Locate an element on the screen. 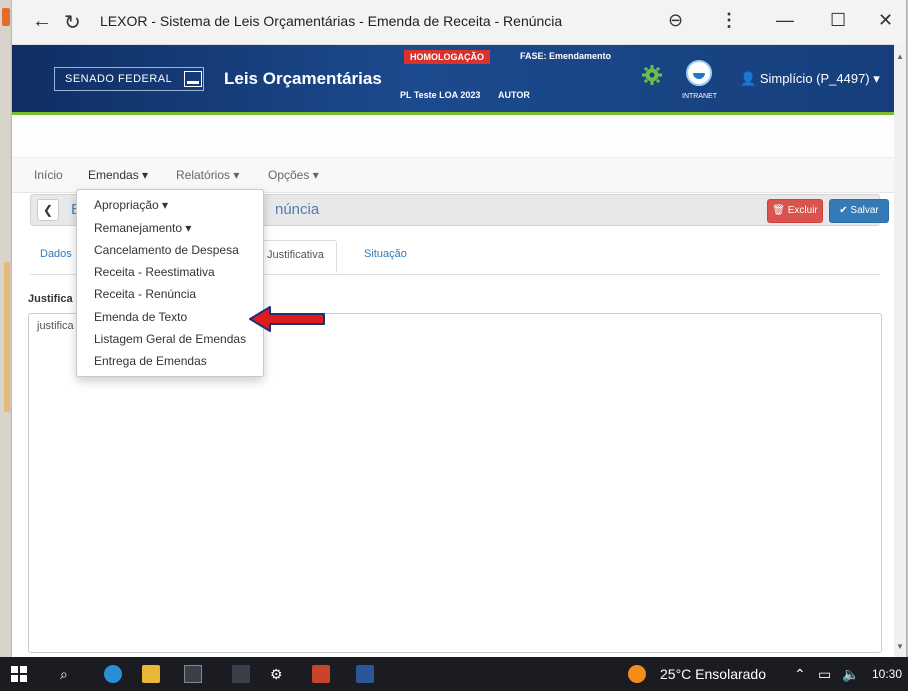  powerpoint-icon is located at coordinates (321, 674).